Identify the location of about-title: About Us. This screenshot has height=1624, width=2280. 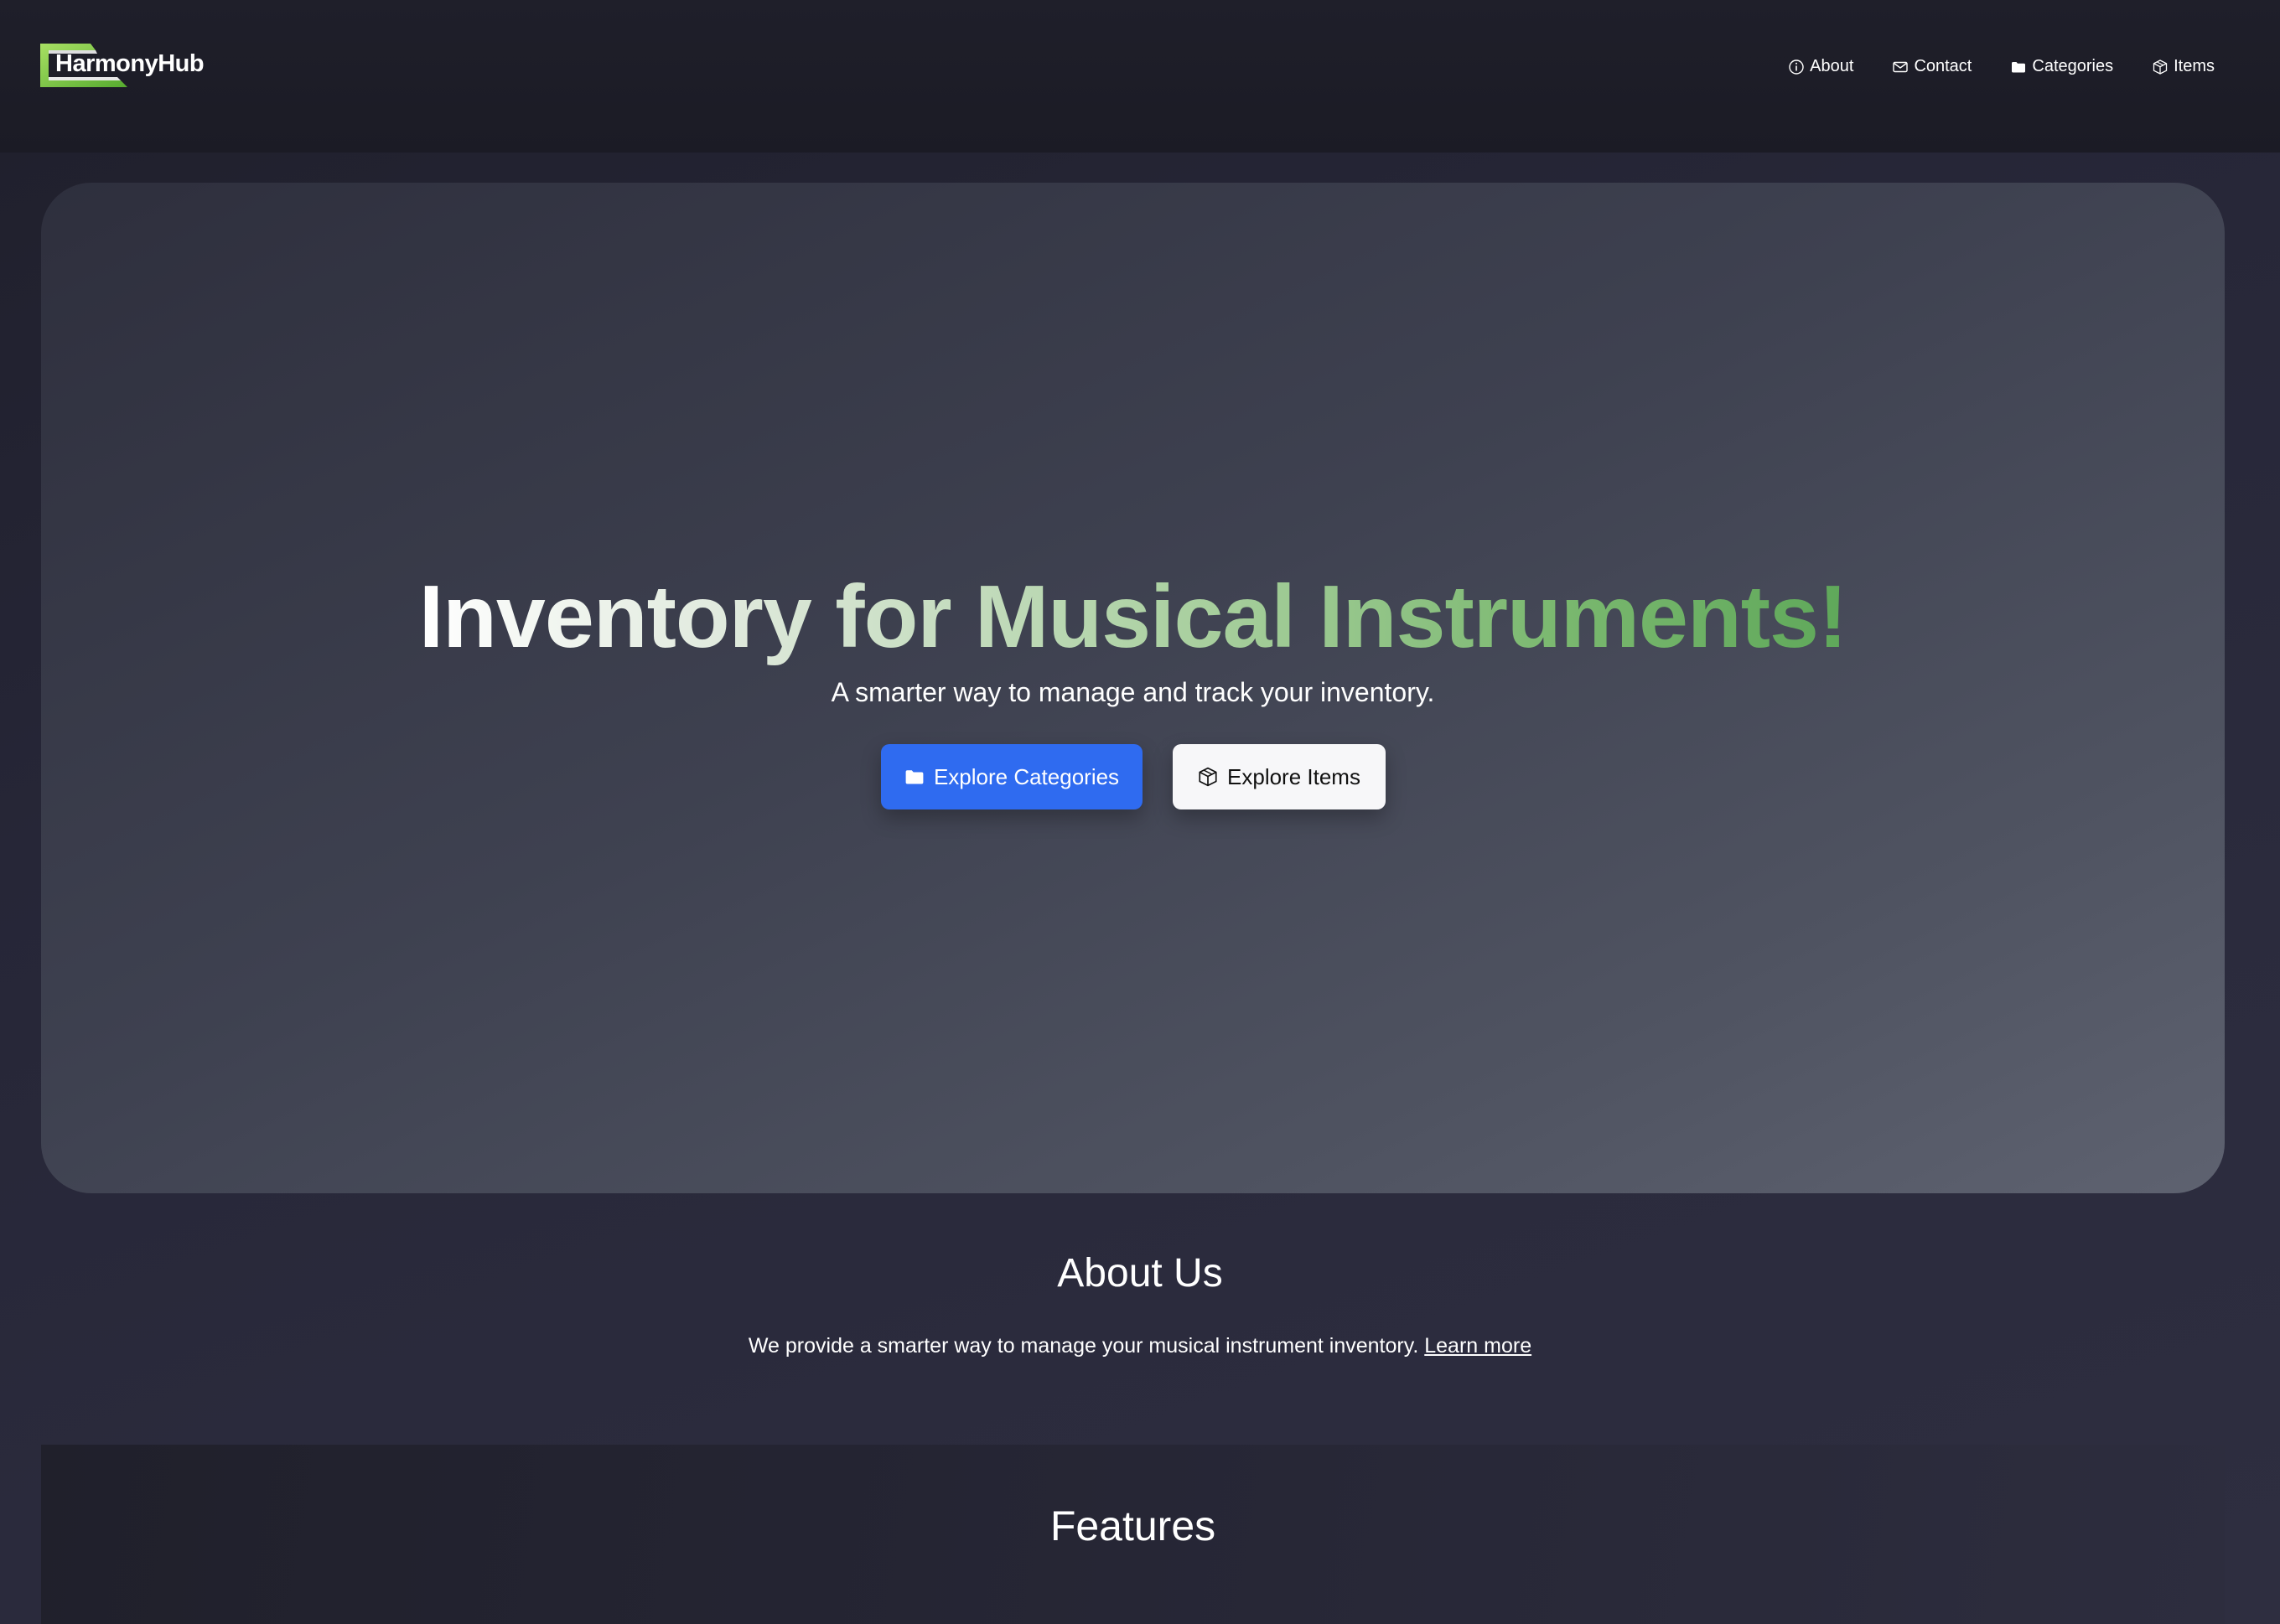
(1140, 1273).